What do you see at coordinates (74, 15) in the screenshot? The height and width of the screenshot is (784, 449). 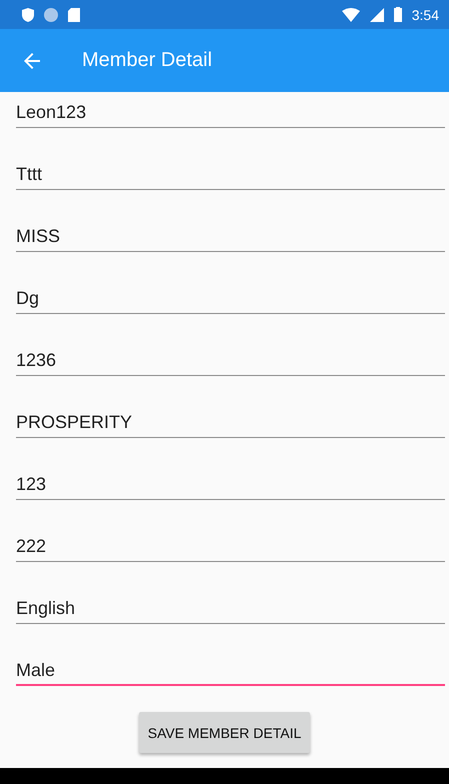 I see `sd-card-icon` at bounding box center [74, 15].